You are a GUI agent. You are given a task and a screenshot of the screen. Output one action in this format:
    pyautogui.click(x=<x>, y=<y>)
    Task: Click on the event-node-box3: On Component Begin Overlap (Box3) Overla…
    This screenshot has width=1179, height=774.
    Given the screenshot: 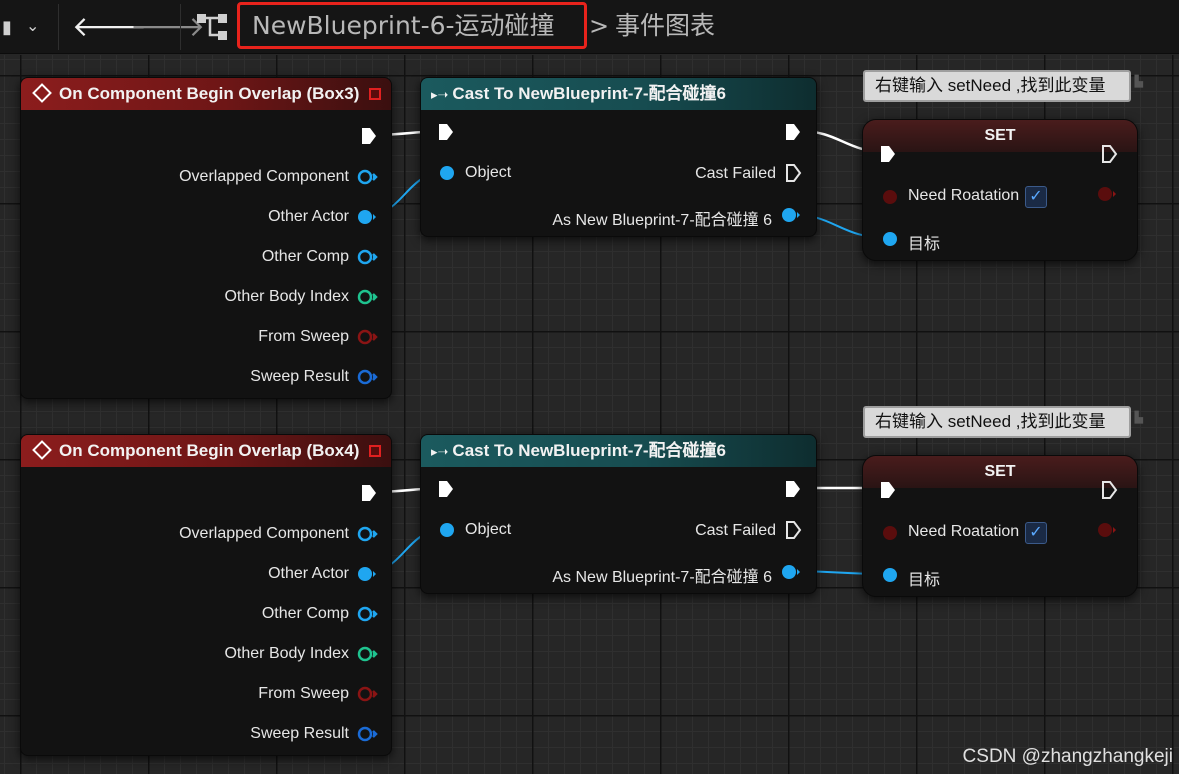 What is the action you would take?
    pyautogui.click(x=206, y=238)
    